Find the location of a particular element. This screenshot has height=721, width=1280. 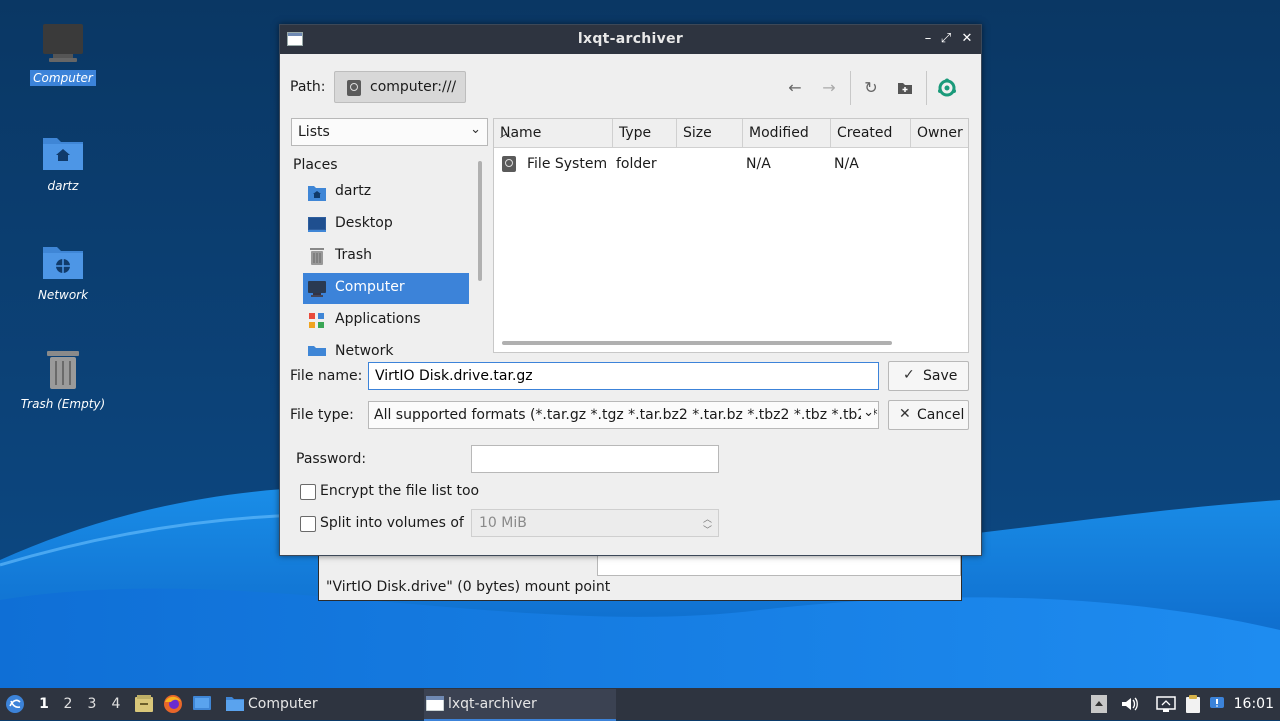

network-tray-icon is located at coordinates (1166, 704).